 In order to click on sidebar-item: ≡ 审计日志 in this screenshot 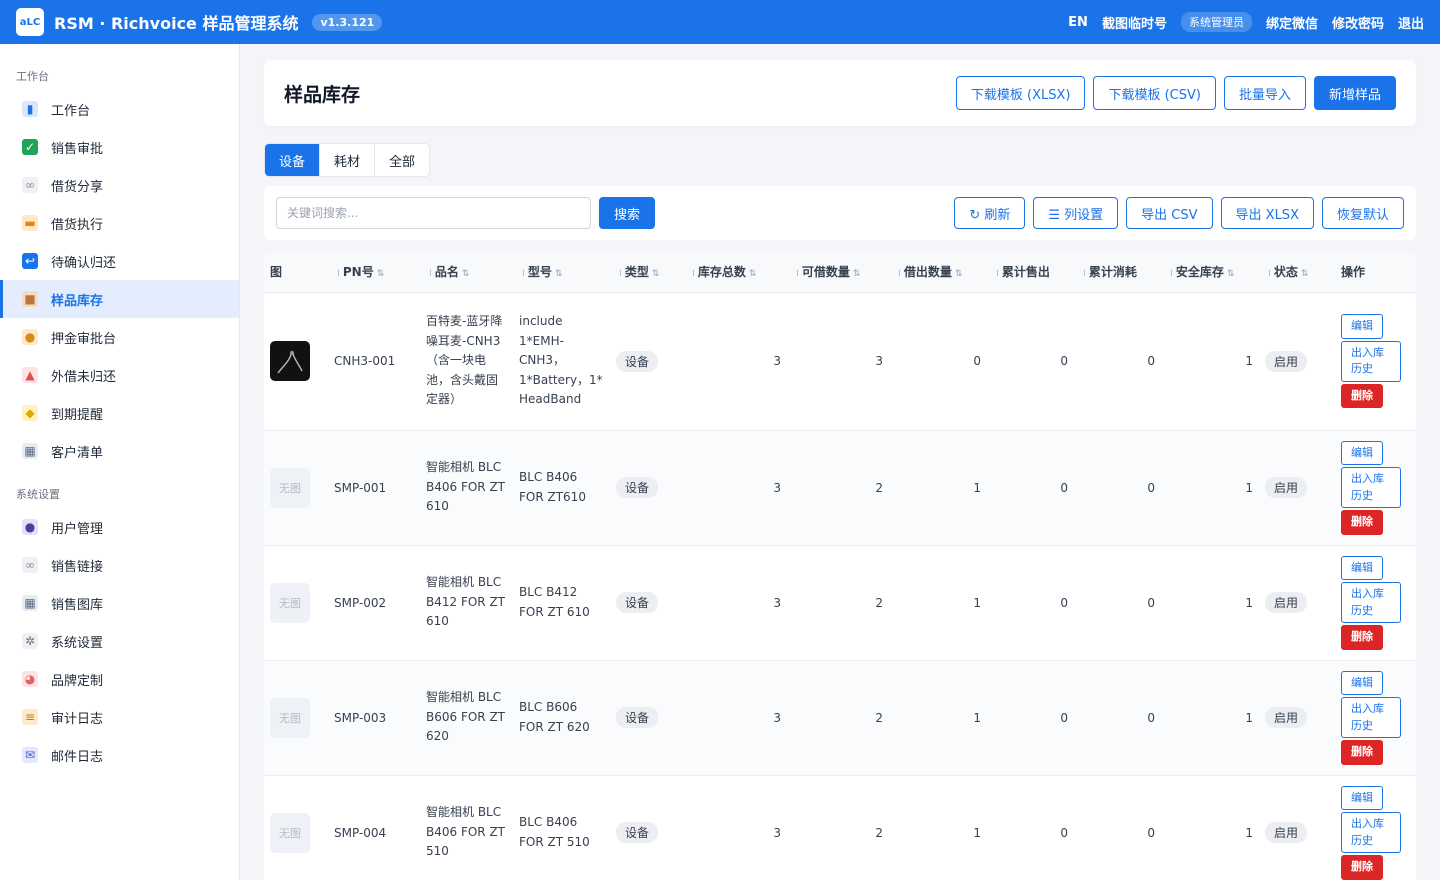, I will do `click(119, 717)`.